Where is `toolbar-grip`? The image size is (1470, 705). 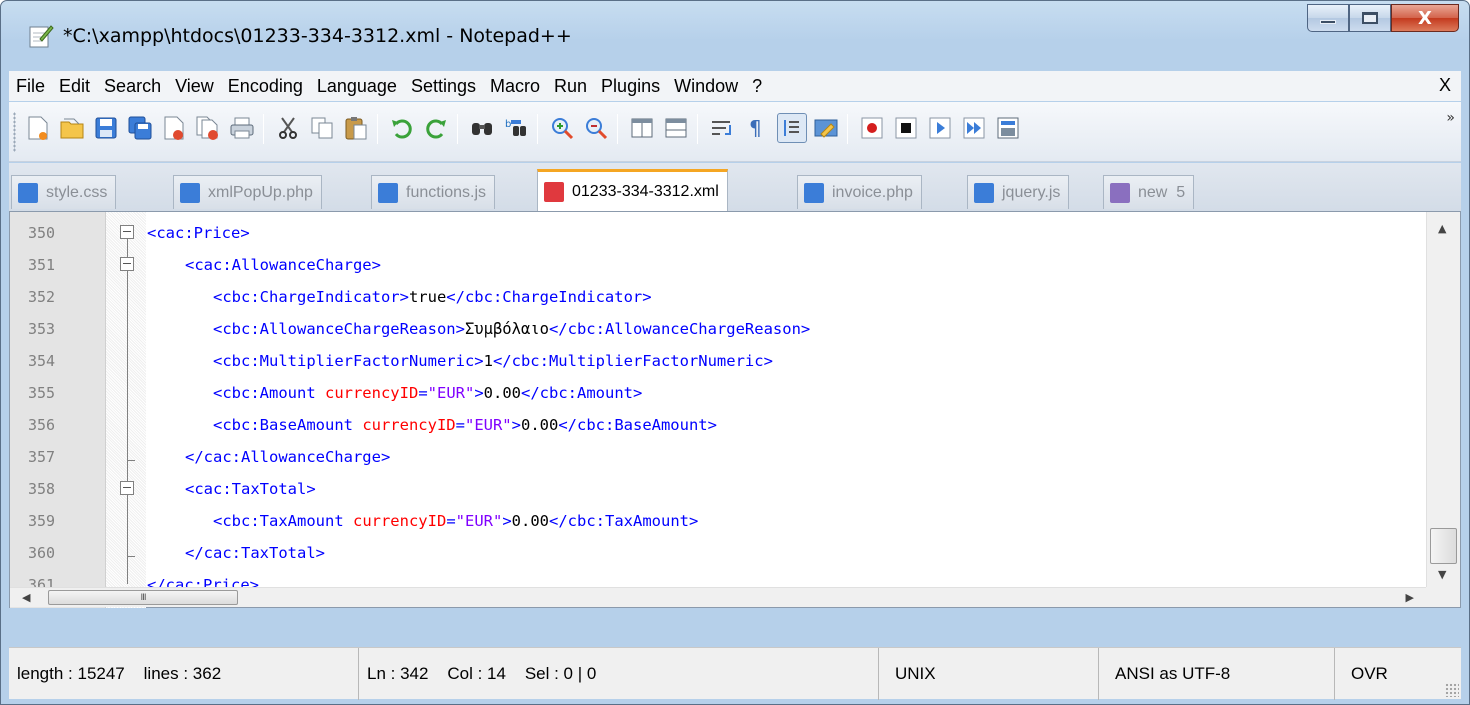 toolbar-grip is located at coordinates (14, 132).